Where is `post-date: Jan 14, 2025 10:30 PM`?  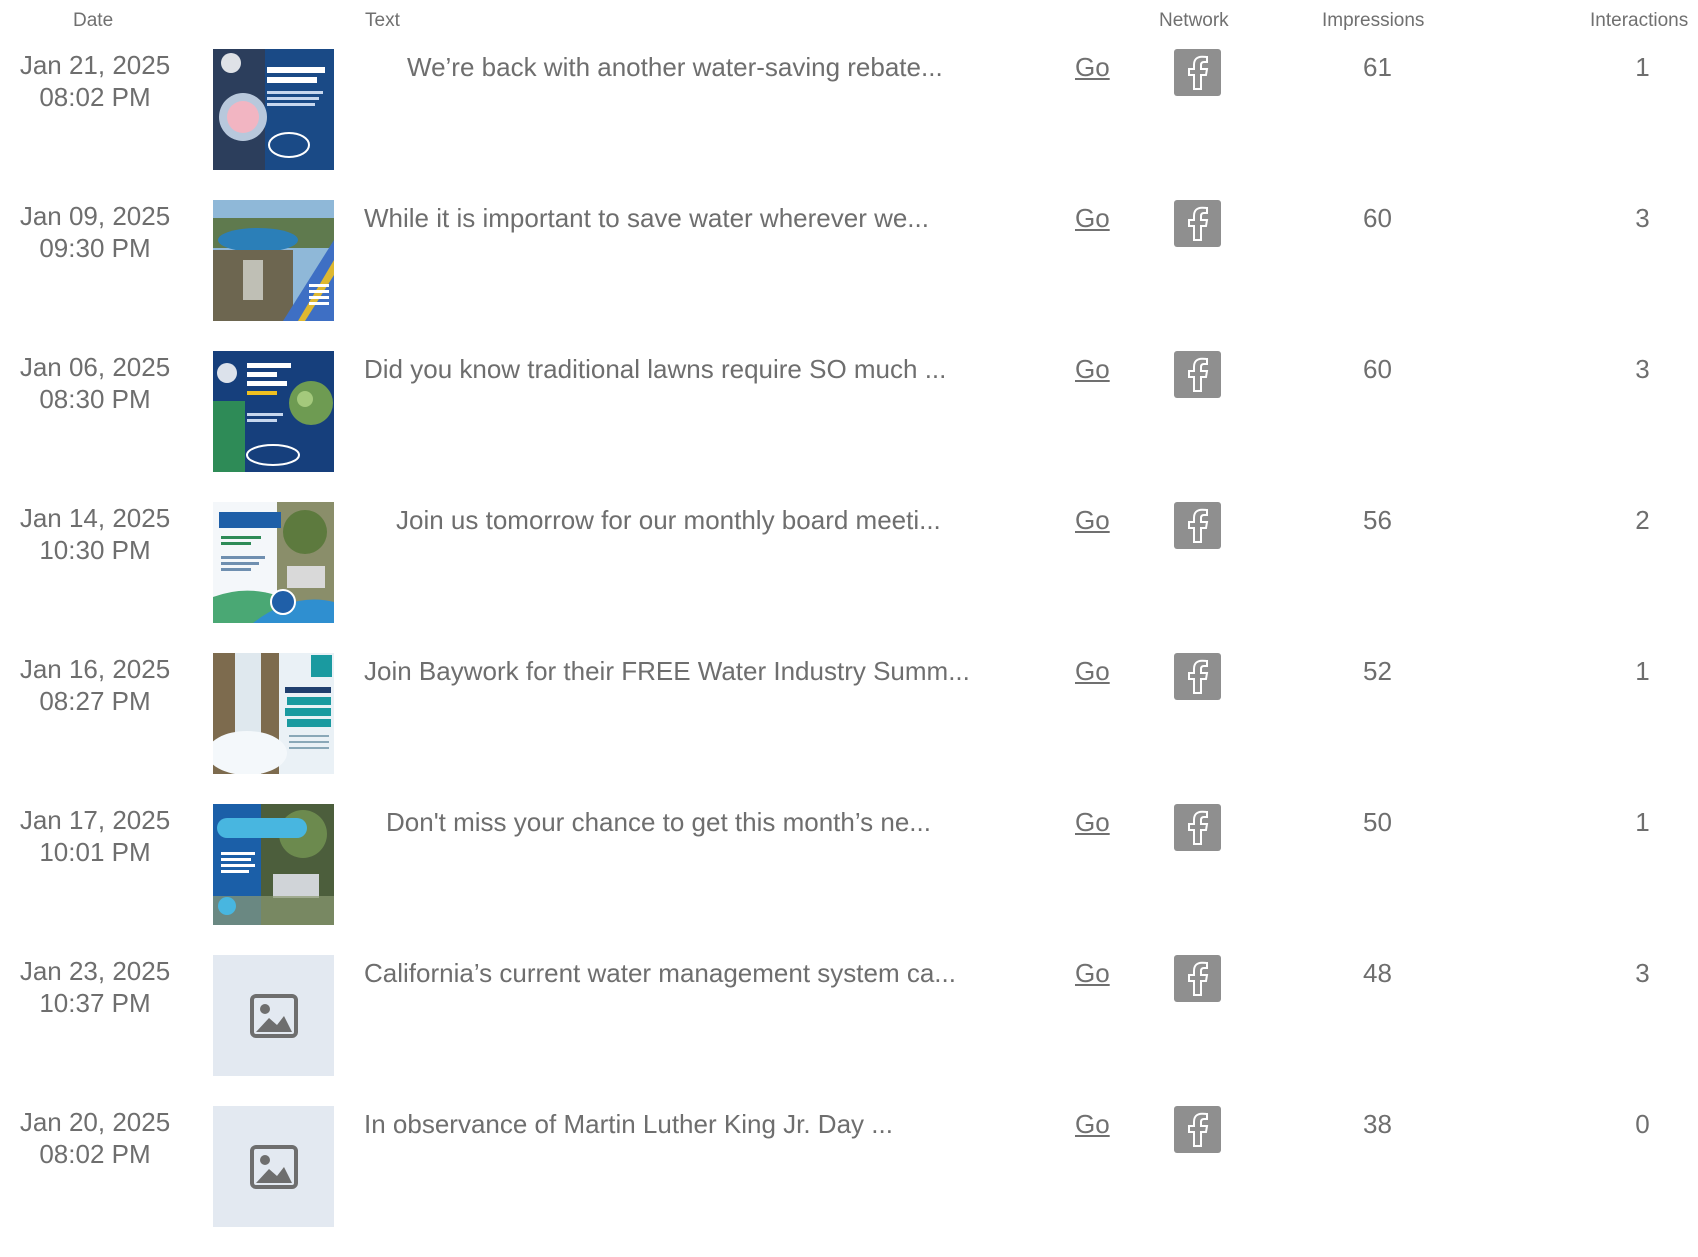 post-date: Jan 14, 2025 10:30 PM is located at coordinates (95, 534).